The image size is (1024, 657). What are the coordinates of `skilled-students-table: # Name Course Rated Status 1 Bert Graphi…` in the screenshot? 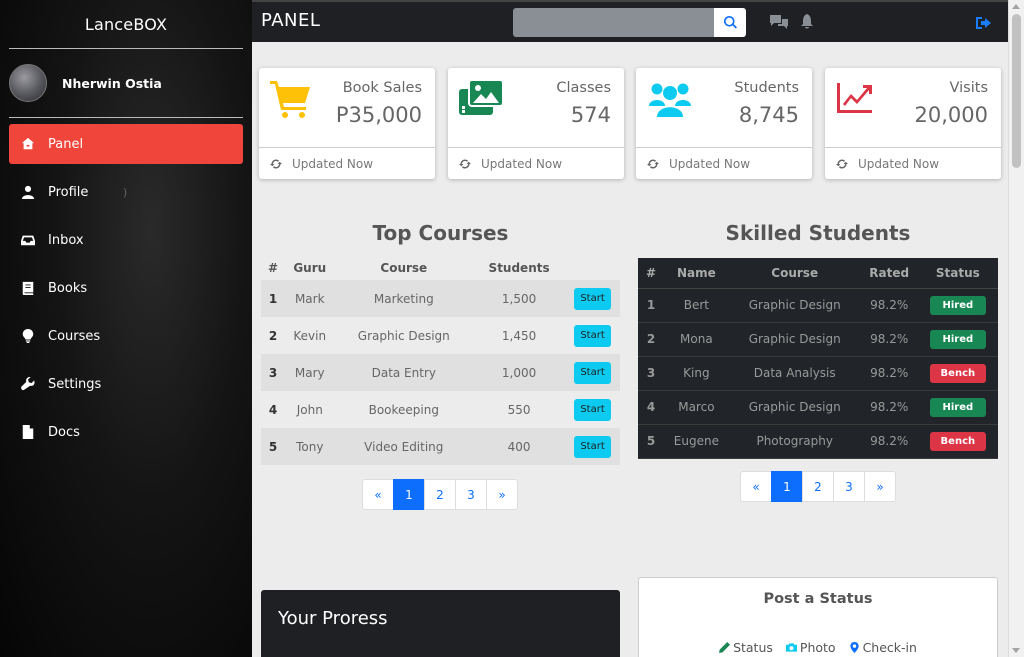 It's located at (818, 358).